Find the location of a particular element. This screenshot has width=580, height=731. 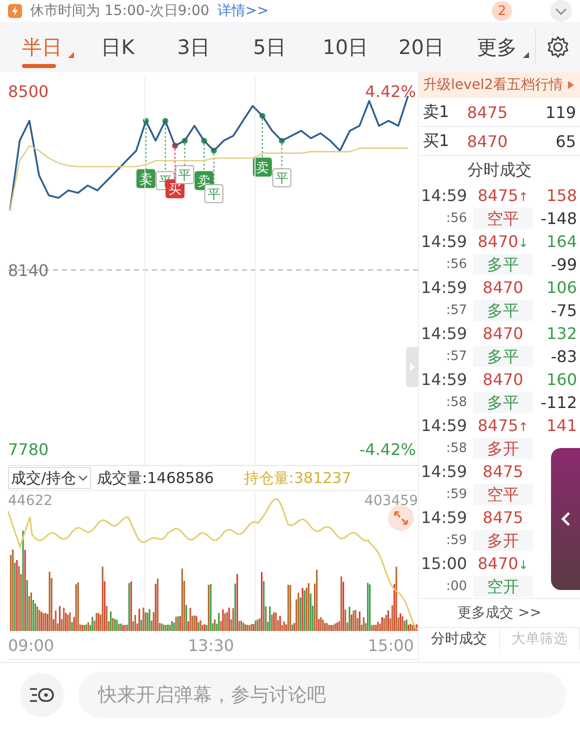

count-badge: 2 is located at coordinates (502, 11).